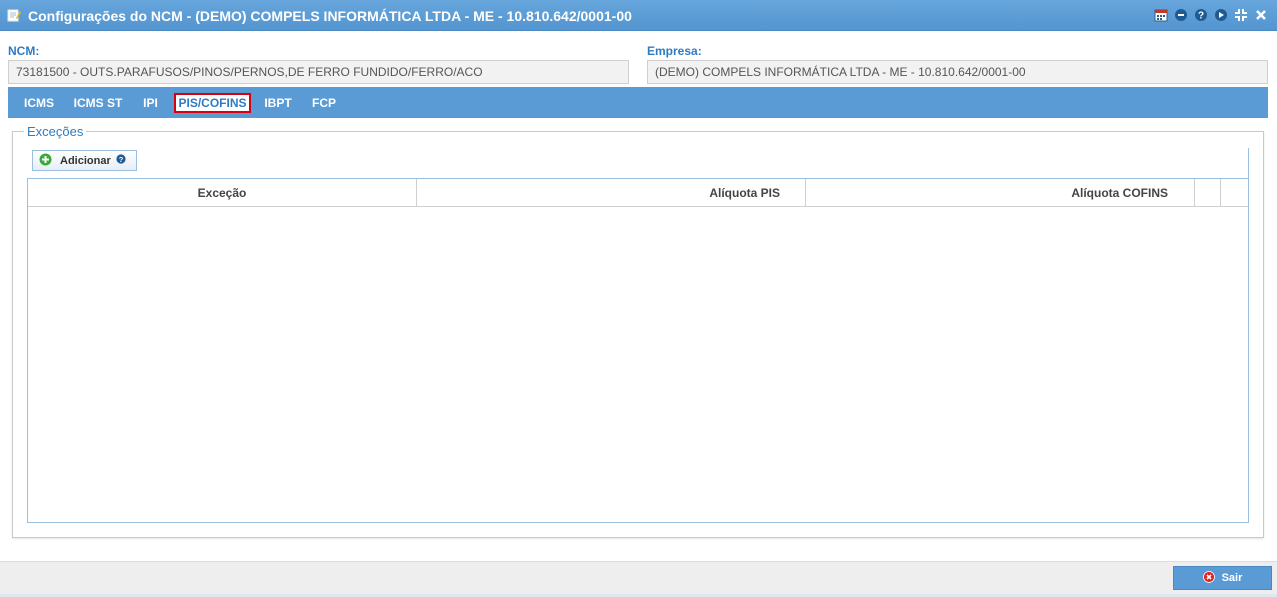  Describe the element at coordinates (278, 103) in the screenshot. I see `tab-ibpt: IBPT` at that location.